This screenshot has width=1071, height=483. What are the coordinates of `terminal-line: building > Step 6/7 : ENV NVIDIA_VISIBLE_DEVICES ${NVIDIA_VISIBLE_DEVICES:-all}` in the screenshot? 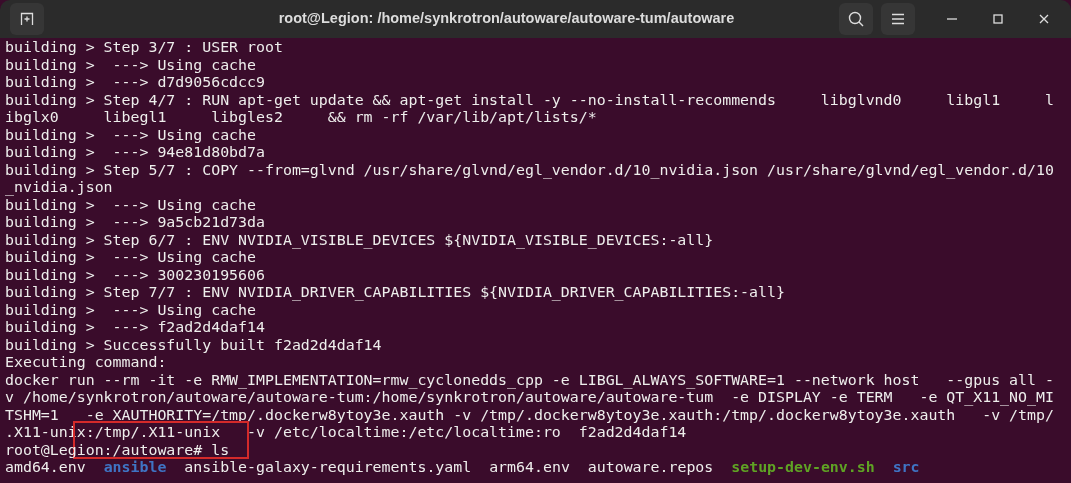 It's located at (359, 239).